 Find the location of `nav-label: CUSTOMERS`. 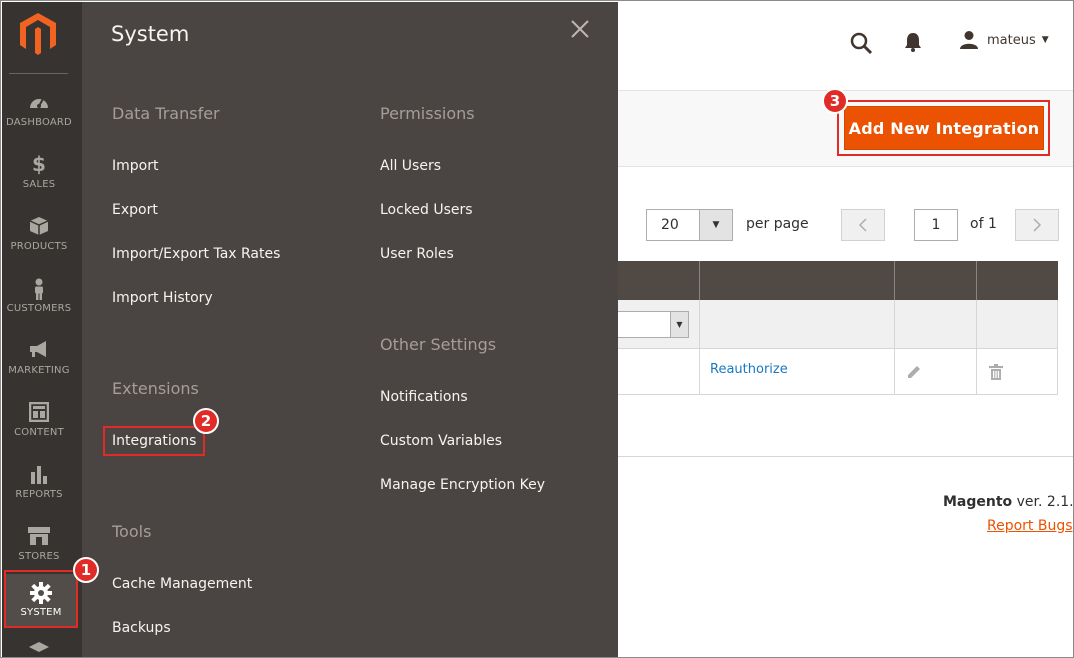

nav-label: CUSTOMERS is located at coordinates (39, 308).